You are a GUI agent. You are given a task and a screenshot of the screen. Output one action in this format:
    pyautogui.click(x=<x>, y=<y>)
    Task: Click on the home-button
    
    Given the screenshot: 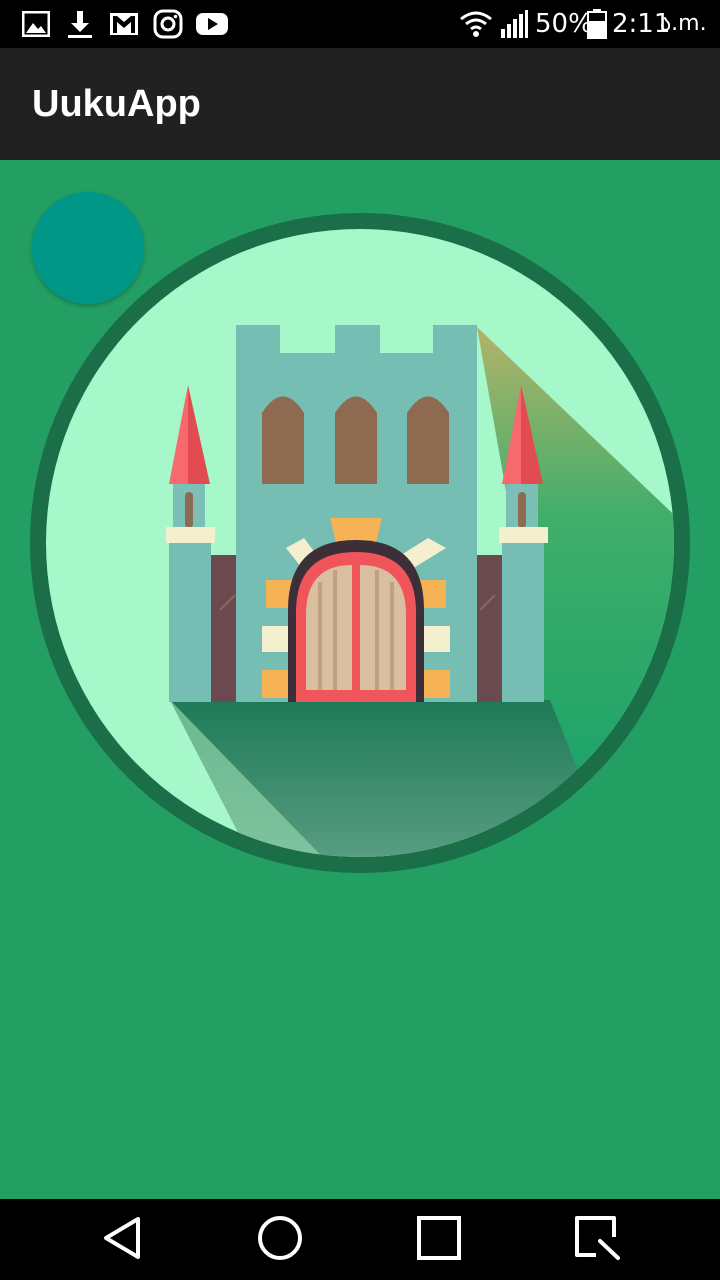 What is the action you would take?
    pyautogui.click(x=280, y=1239)
    